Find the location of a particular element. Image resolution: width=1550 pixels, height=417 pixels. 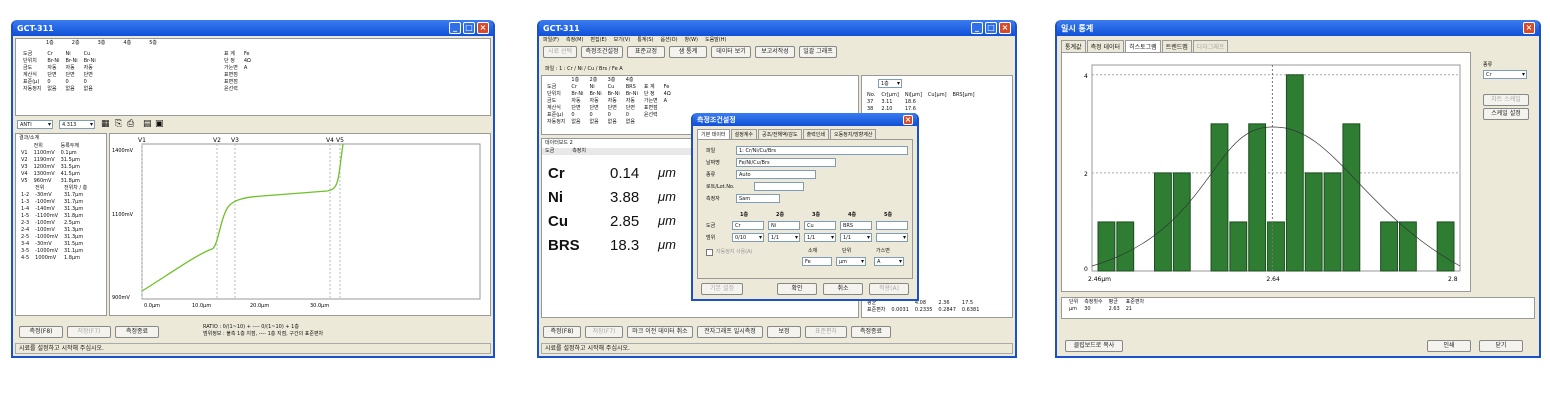

dialog-tab: 설정계수 is located at coordinates (743, 134).